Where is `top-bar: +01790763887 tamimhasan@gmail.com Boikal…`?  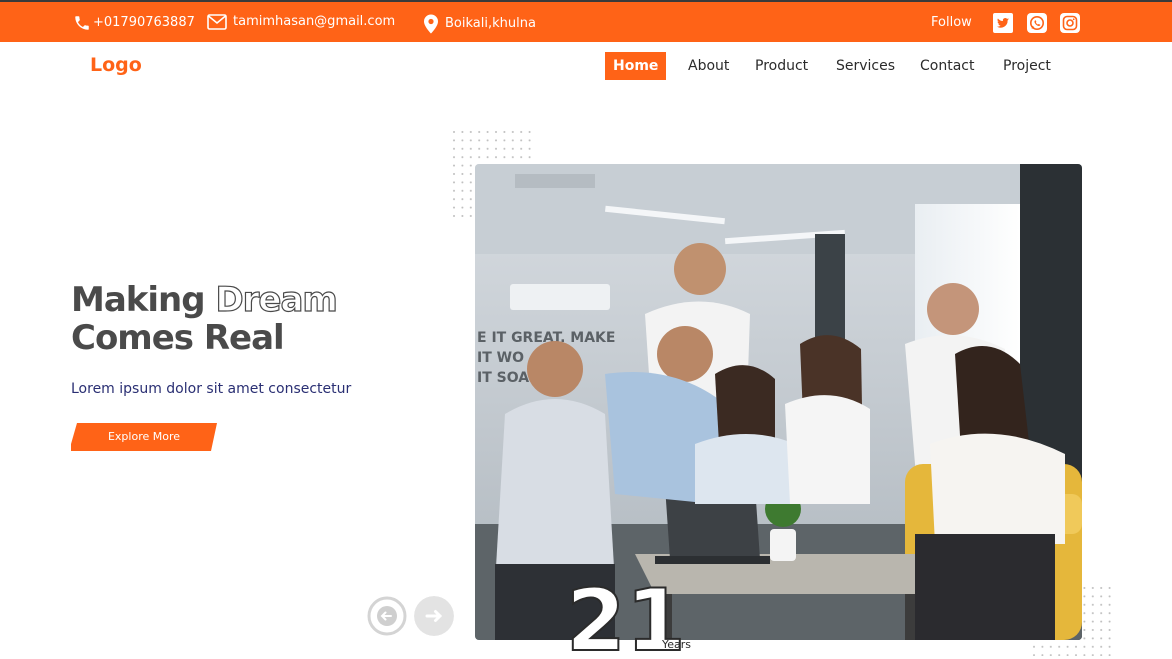
top-bar: +01790763887 tamimhasan@gmail.com Boikal… is located at coordinates (586, 21).